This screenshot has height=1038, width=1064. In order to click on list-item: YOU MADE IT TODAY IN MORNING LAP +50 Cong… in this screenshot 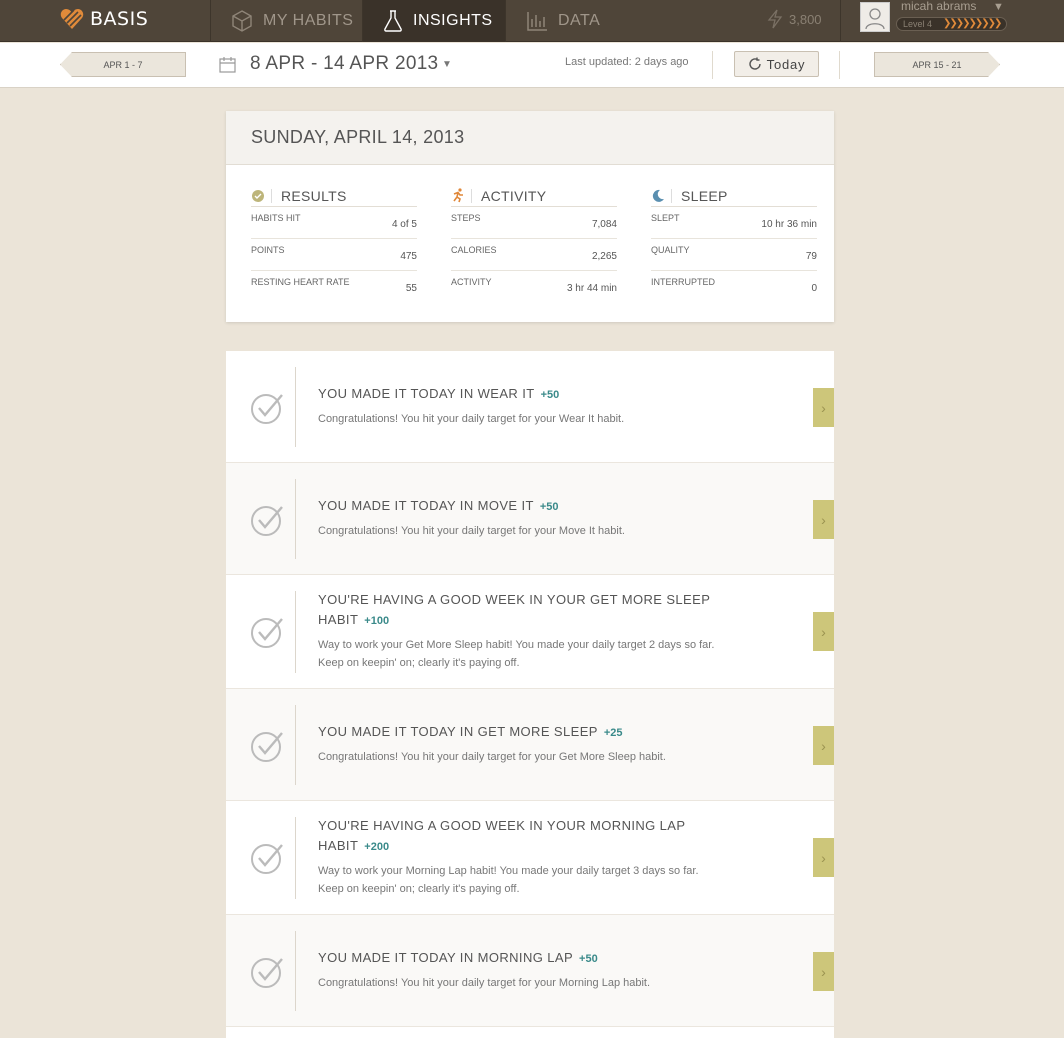, I will do `click(530, 971)`.